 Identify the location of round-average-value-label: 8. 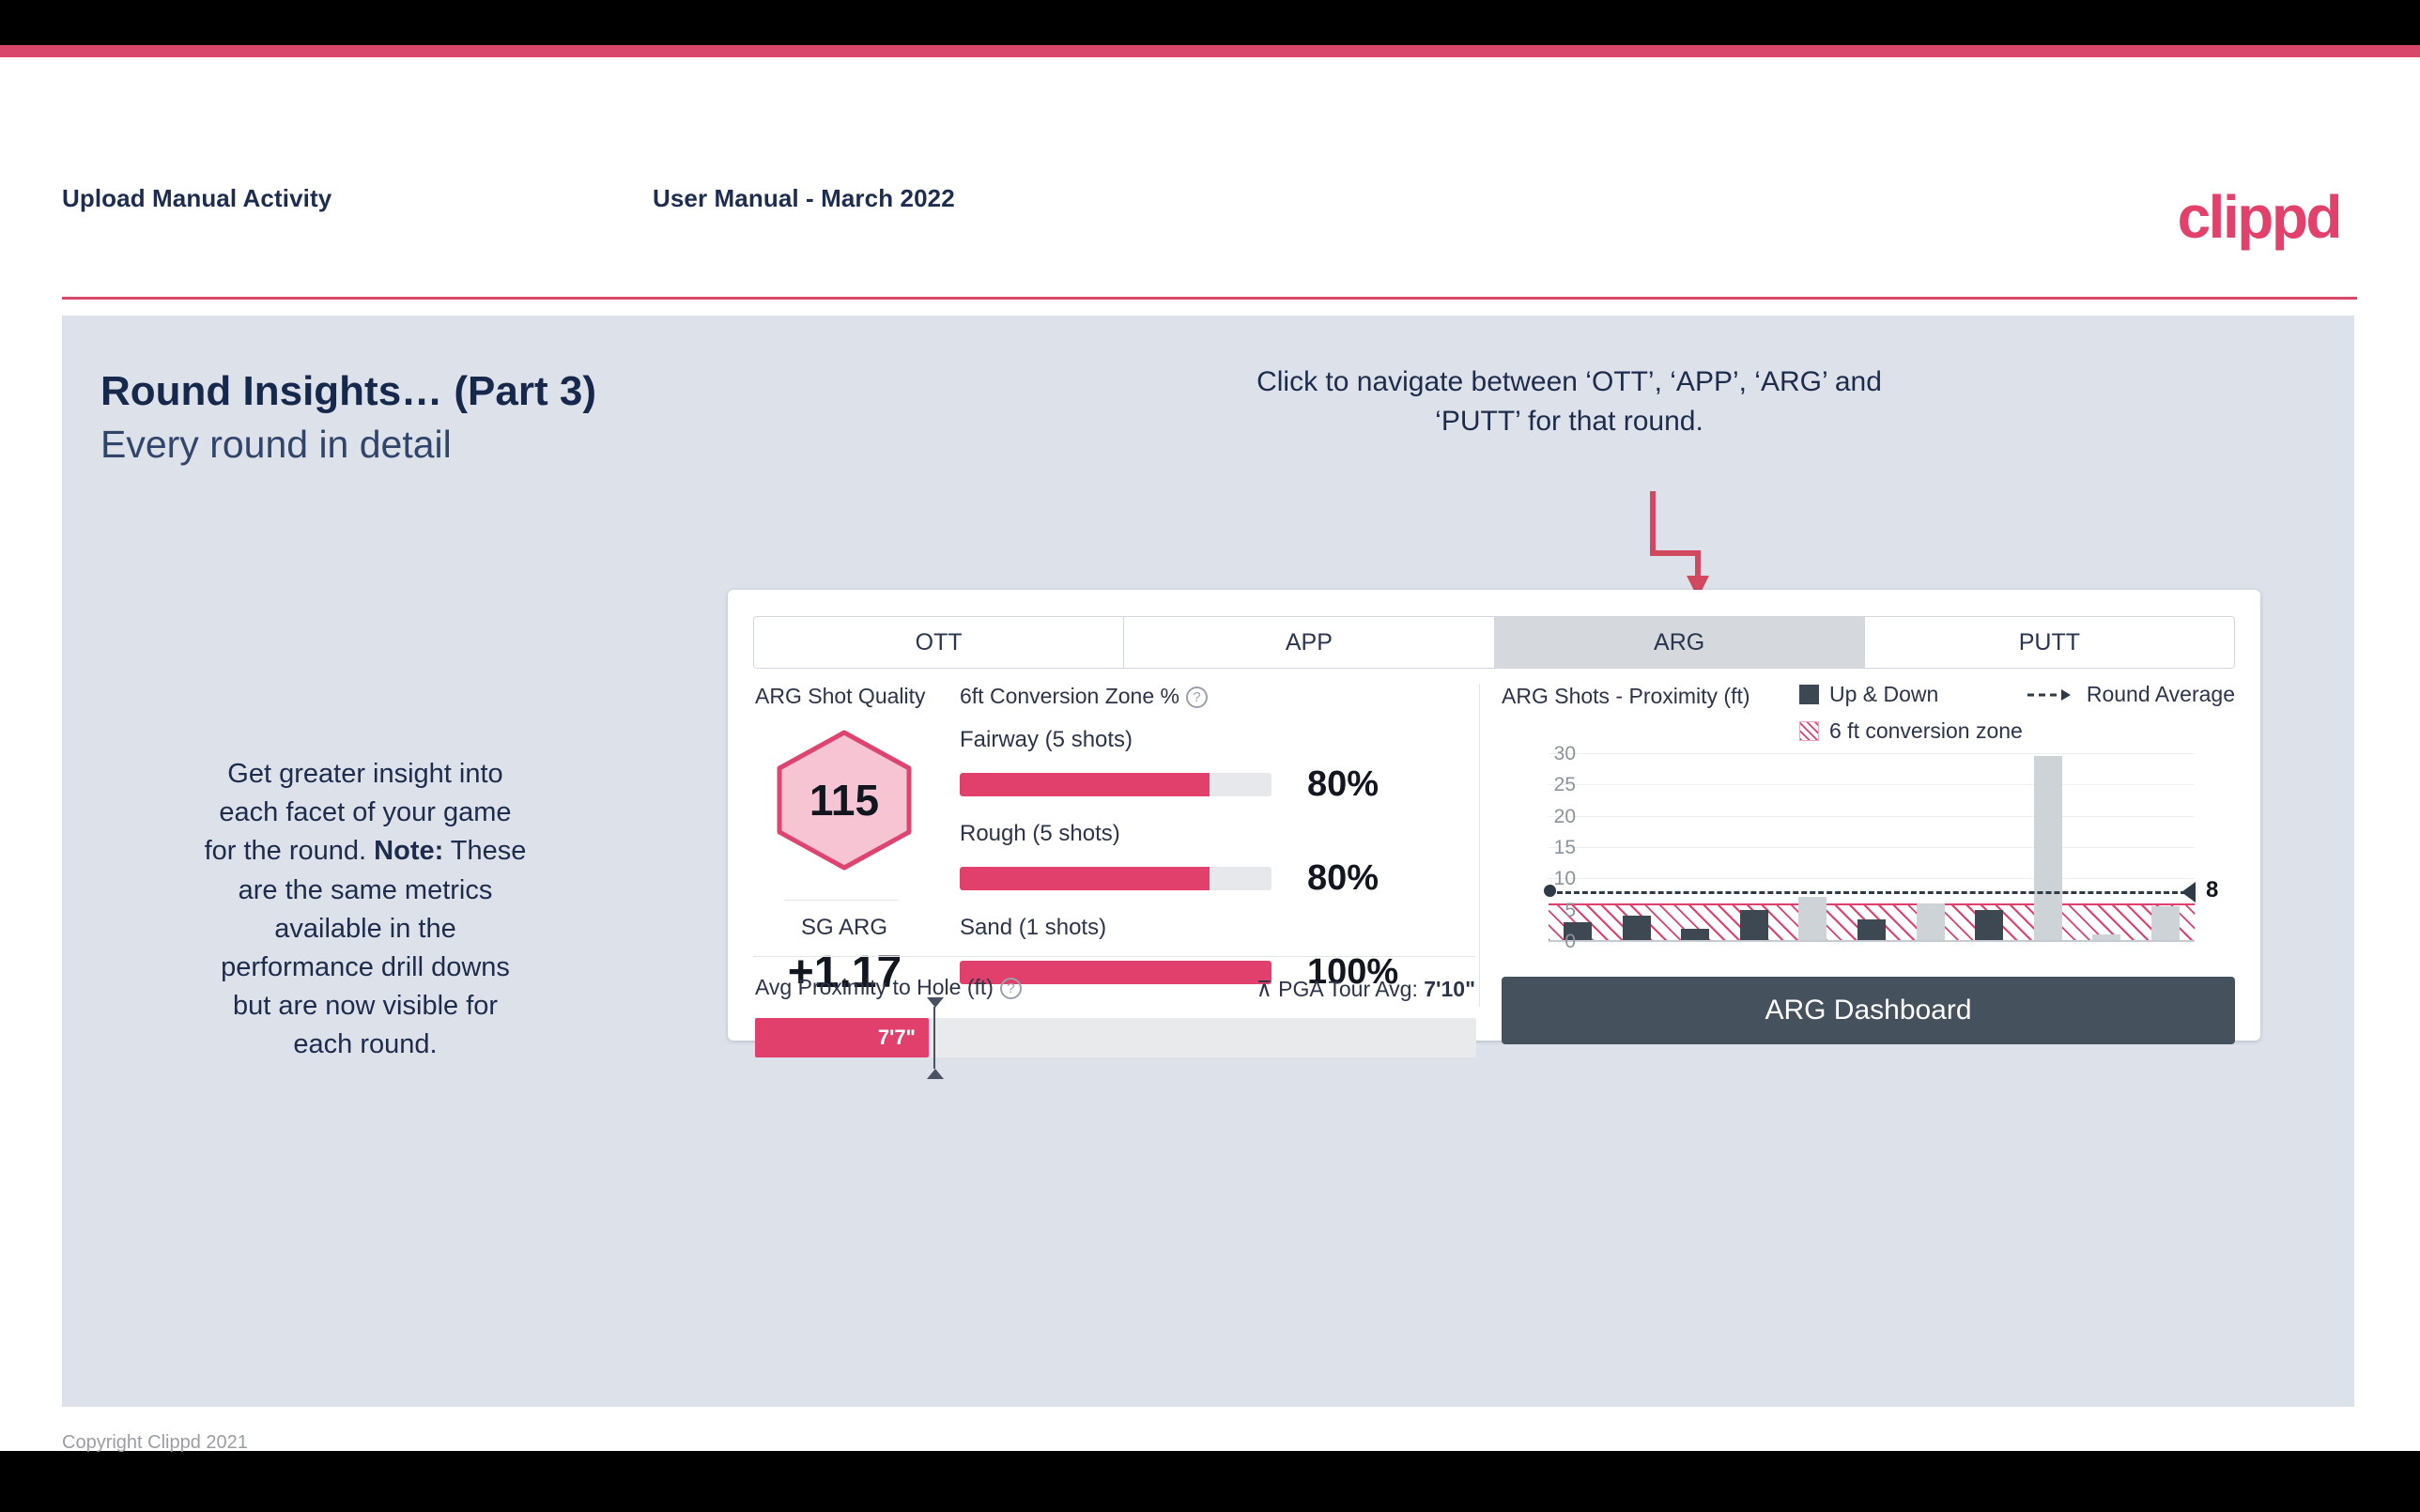
(2212, 890).